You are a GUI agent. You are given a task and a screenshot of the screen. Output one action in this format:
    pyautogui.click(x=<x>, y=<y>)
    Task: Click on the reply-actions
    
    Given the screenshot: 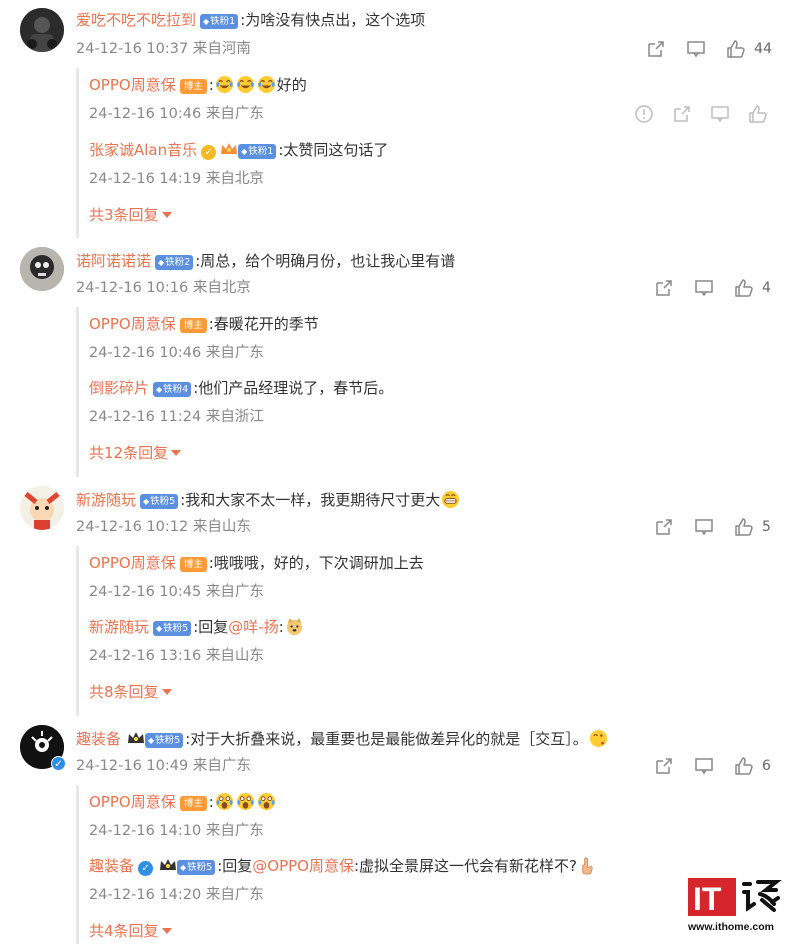 What is the action you would take?
    pyautogui.click(x=692, y=114)
    